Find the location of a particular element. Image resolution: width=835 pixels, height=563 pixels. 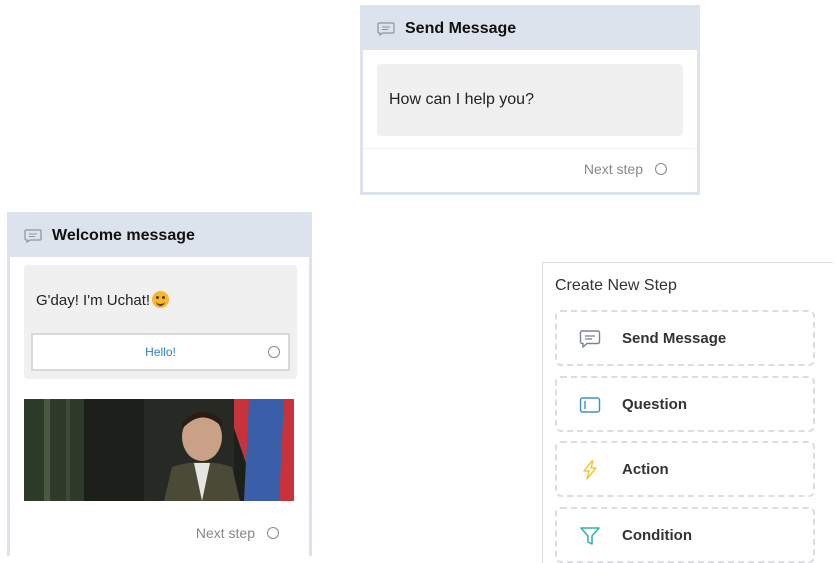

step-option-label: Question is located at coordinates (655, 404).